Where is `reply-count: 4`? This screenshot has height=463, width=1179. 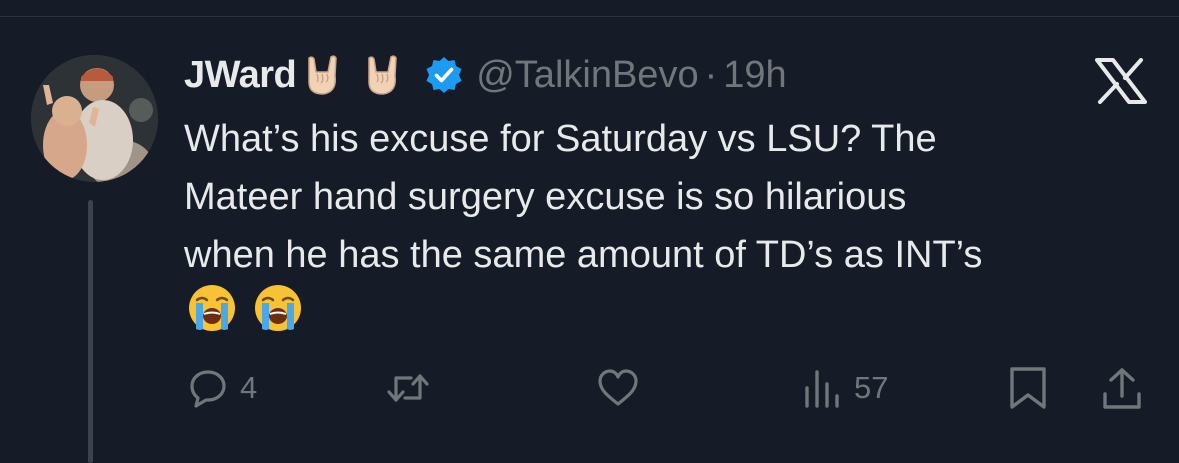 reply-count: 4 is located at coordinates (249, 387).